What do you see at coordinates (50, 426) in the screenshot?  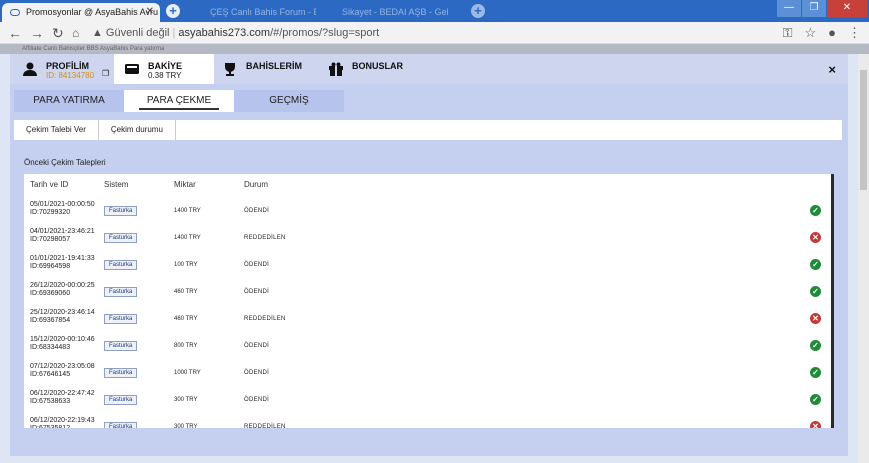 I see `row-id: ID:67535812` at bounding box center [50, 426].